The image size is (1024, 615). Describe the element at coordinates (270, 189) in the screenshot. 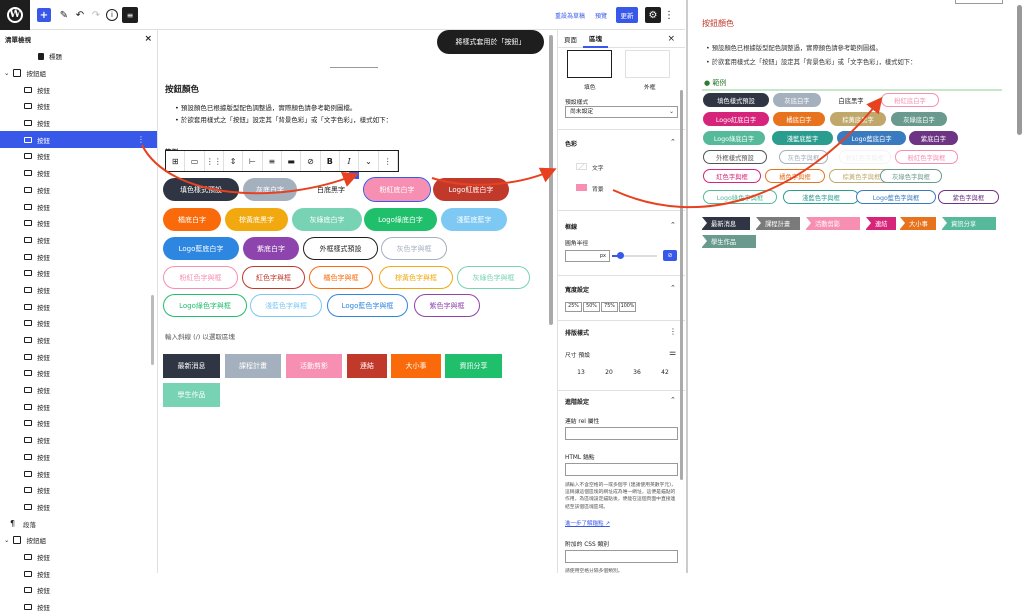

I see `styled-button: 灰底白字` at that location.